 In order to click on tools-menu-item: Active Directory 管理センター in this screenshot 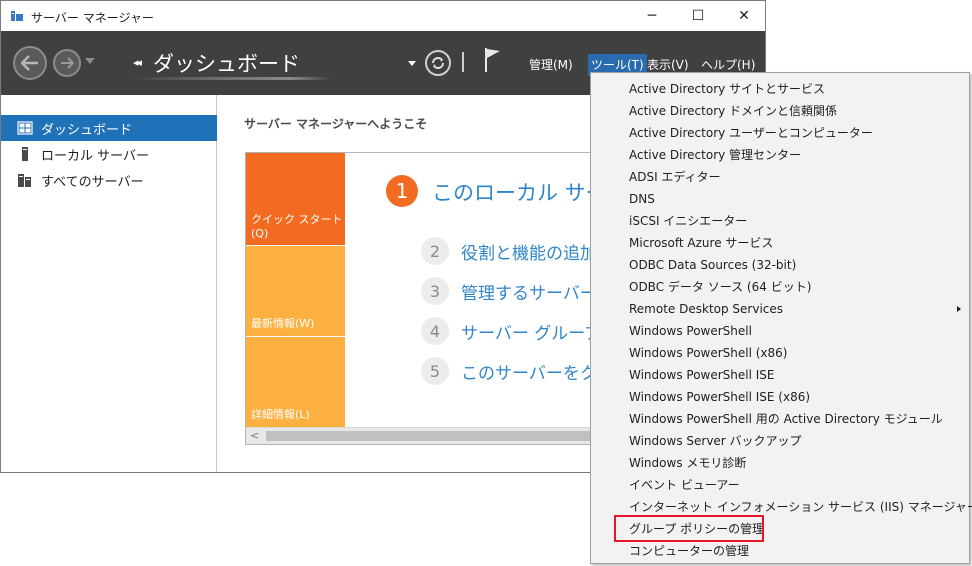, I will do `click(780, 155)`.